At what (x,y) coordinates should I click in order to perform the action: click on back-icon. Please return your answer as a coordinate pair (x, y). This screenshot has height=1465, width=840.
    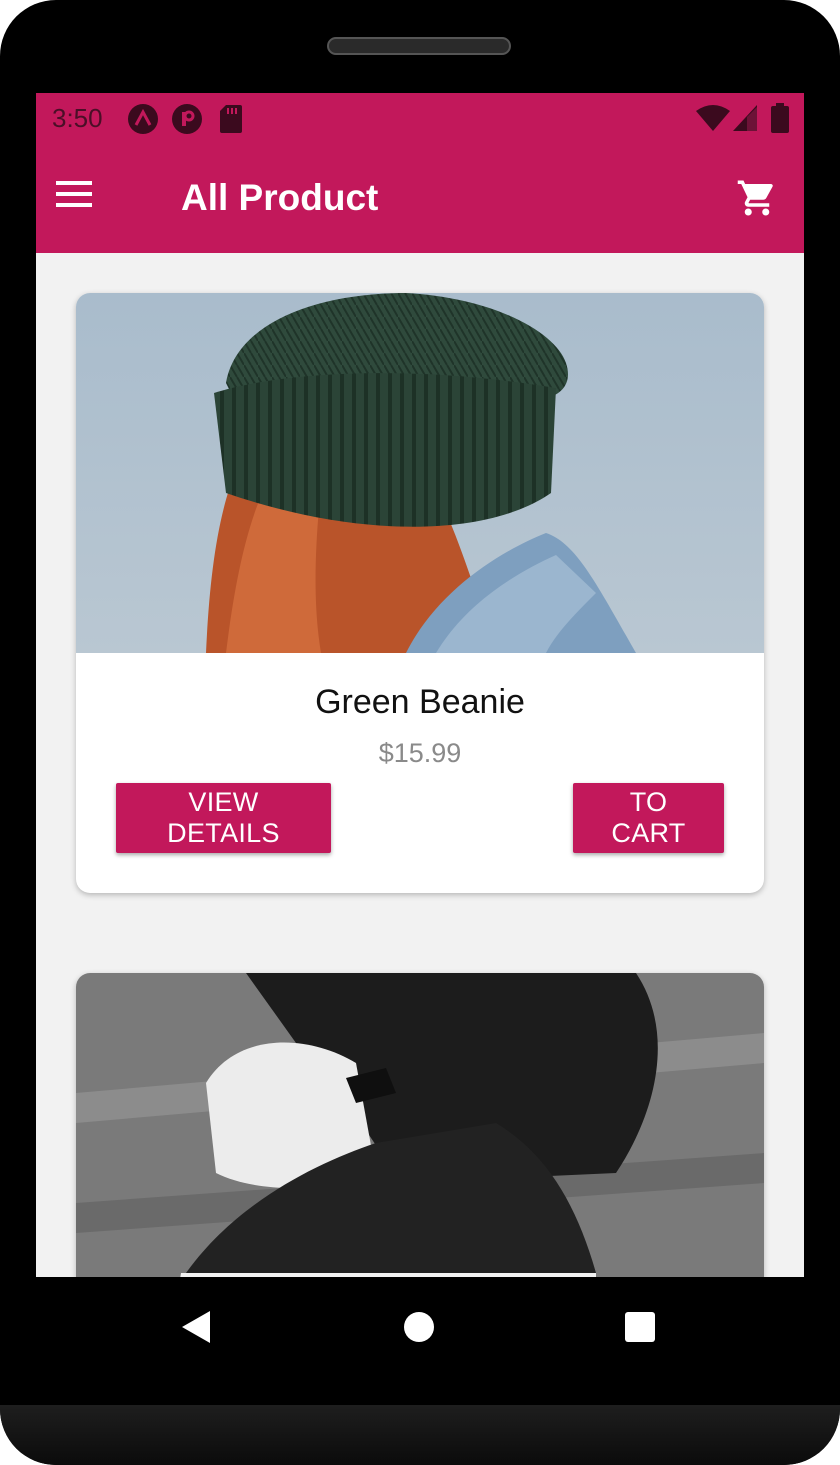
    Looking at the image, I should click on (197, 1327).